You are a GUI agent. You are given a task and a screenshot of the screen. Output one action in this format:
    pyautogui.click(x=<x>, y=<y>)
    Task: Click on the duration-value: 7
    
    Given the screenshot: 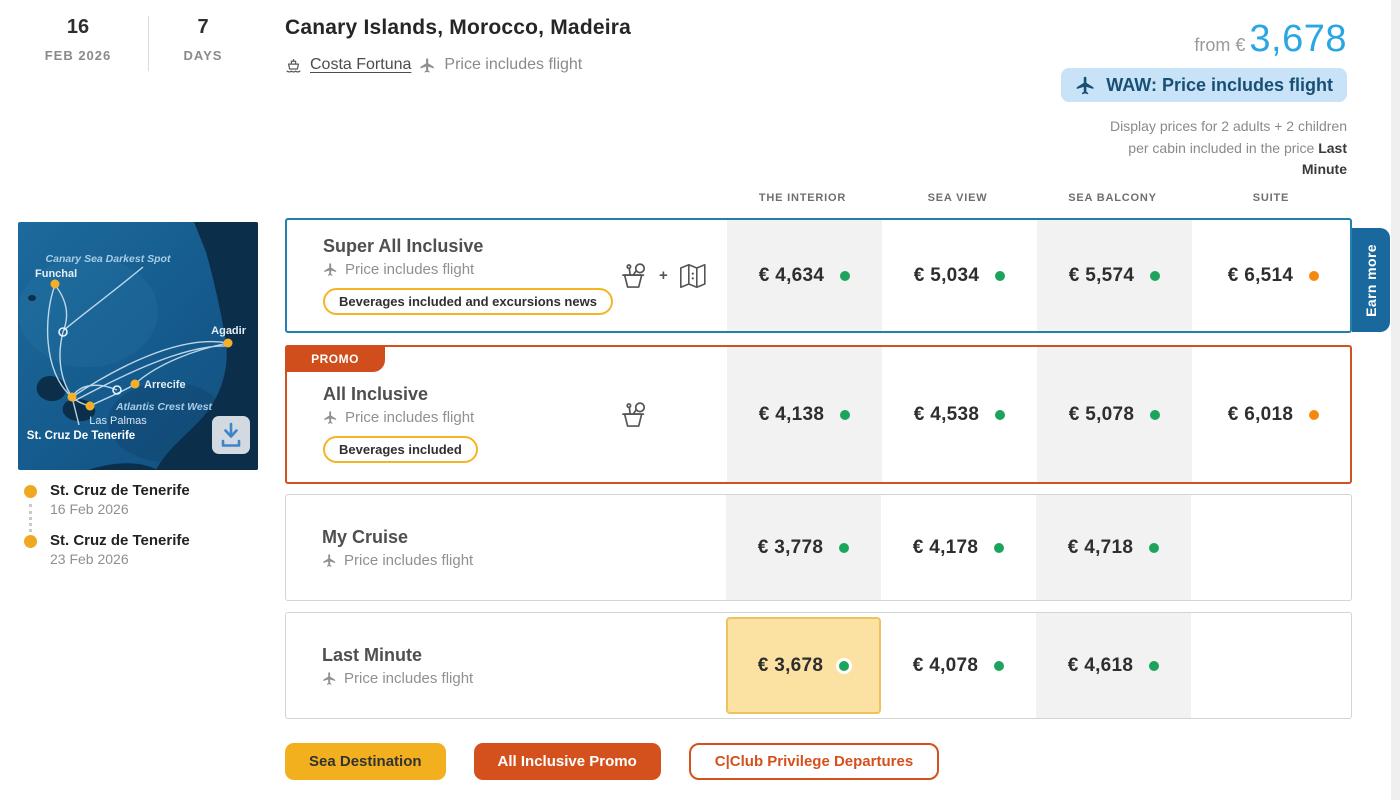 What is the action you would take?
    pyautogui.click(x=203, y=27)
    